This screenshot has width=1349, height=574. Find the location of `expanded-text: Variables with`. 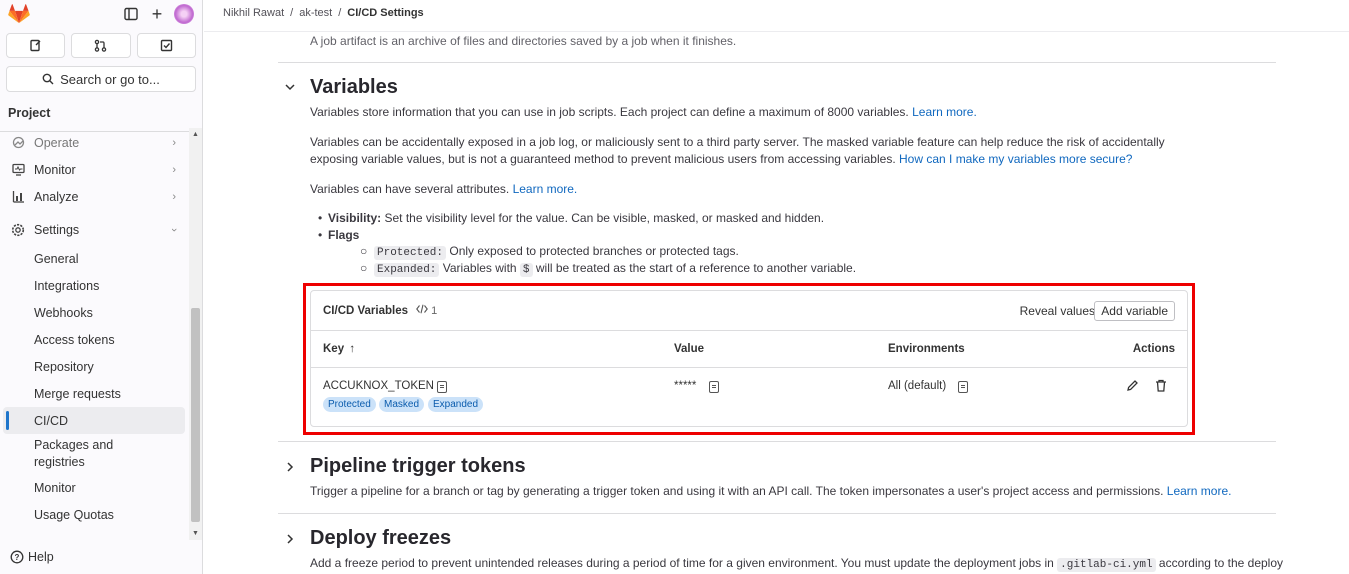

expanded-text: Variables with is located at coordinates (479, 268).